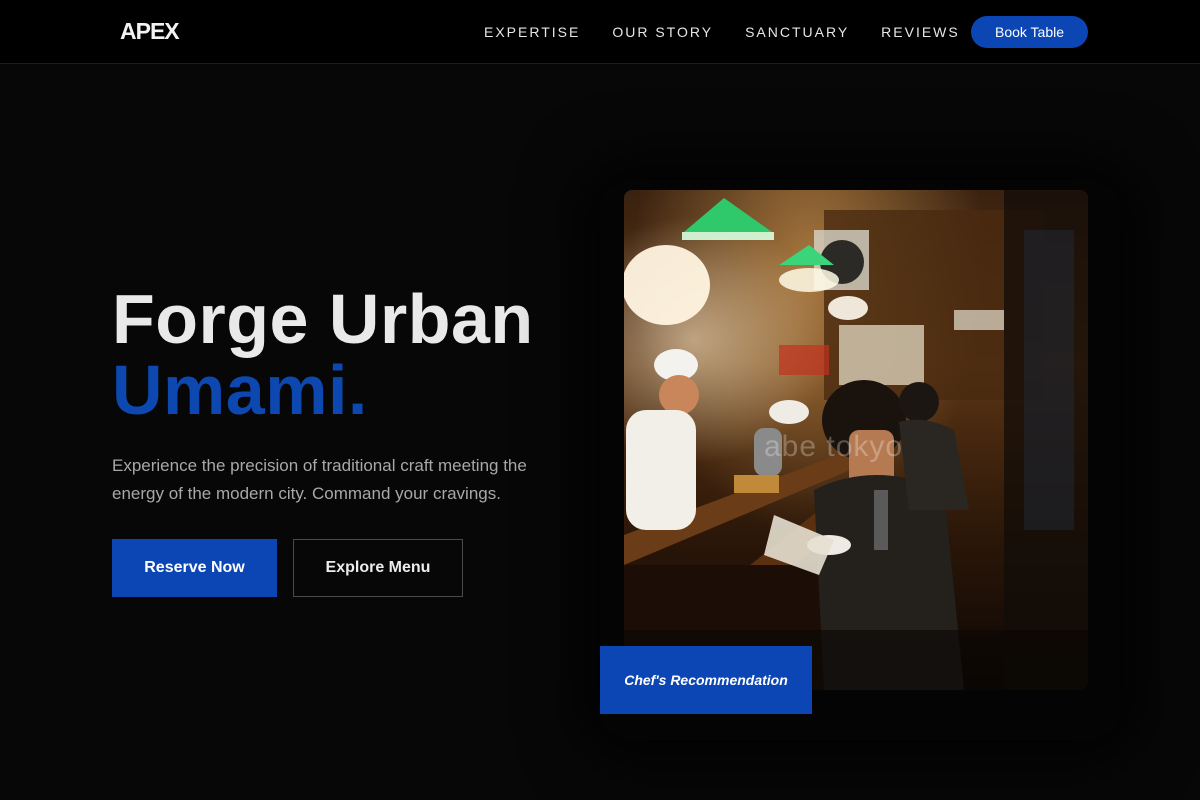 The width and height of the screenshot is (1200, 800). Describe the element at coordinates (706, 680) in the screenshot. I see `chef-recommendation-badge: Chef's Recommendation` at that location.